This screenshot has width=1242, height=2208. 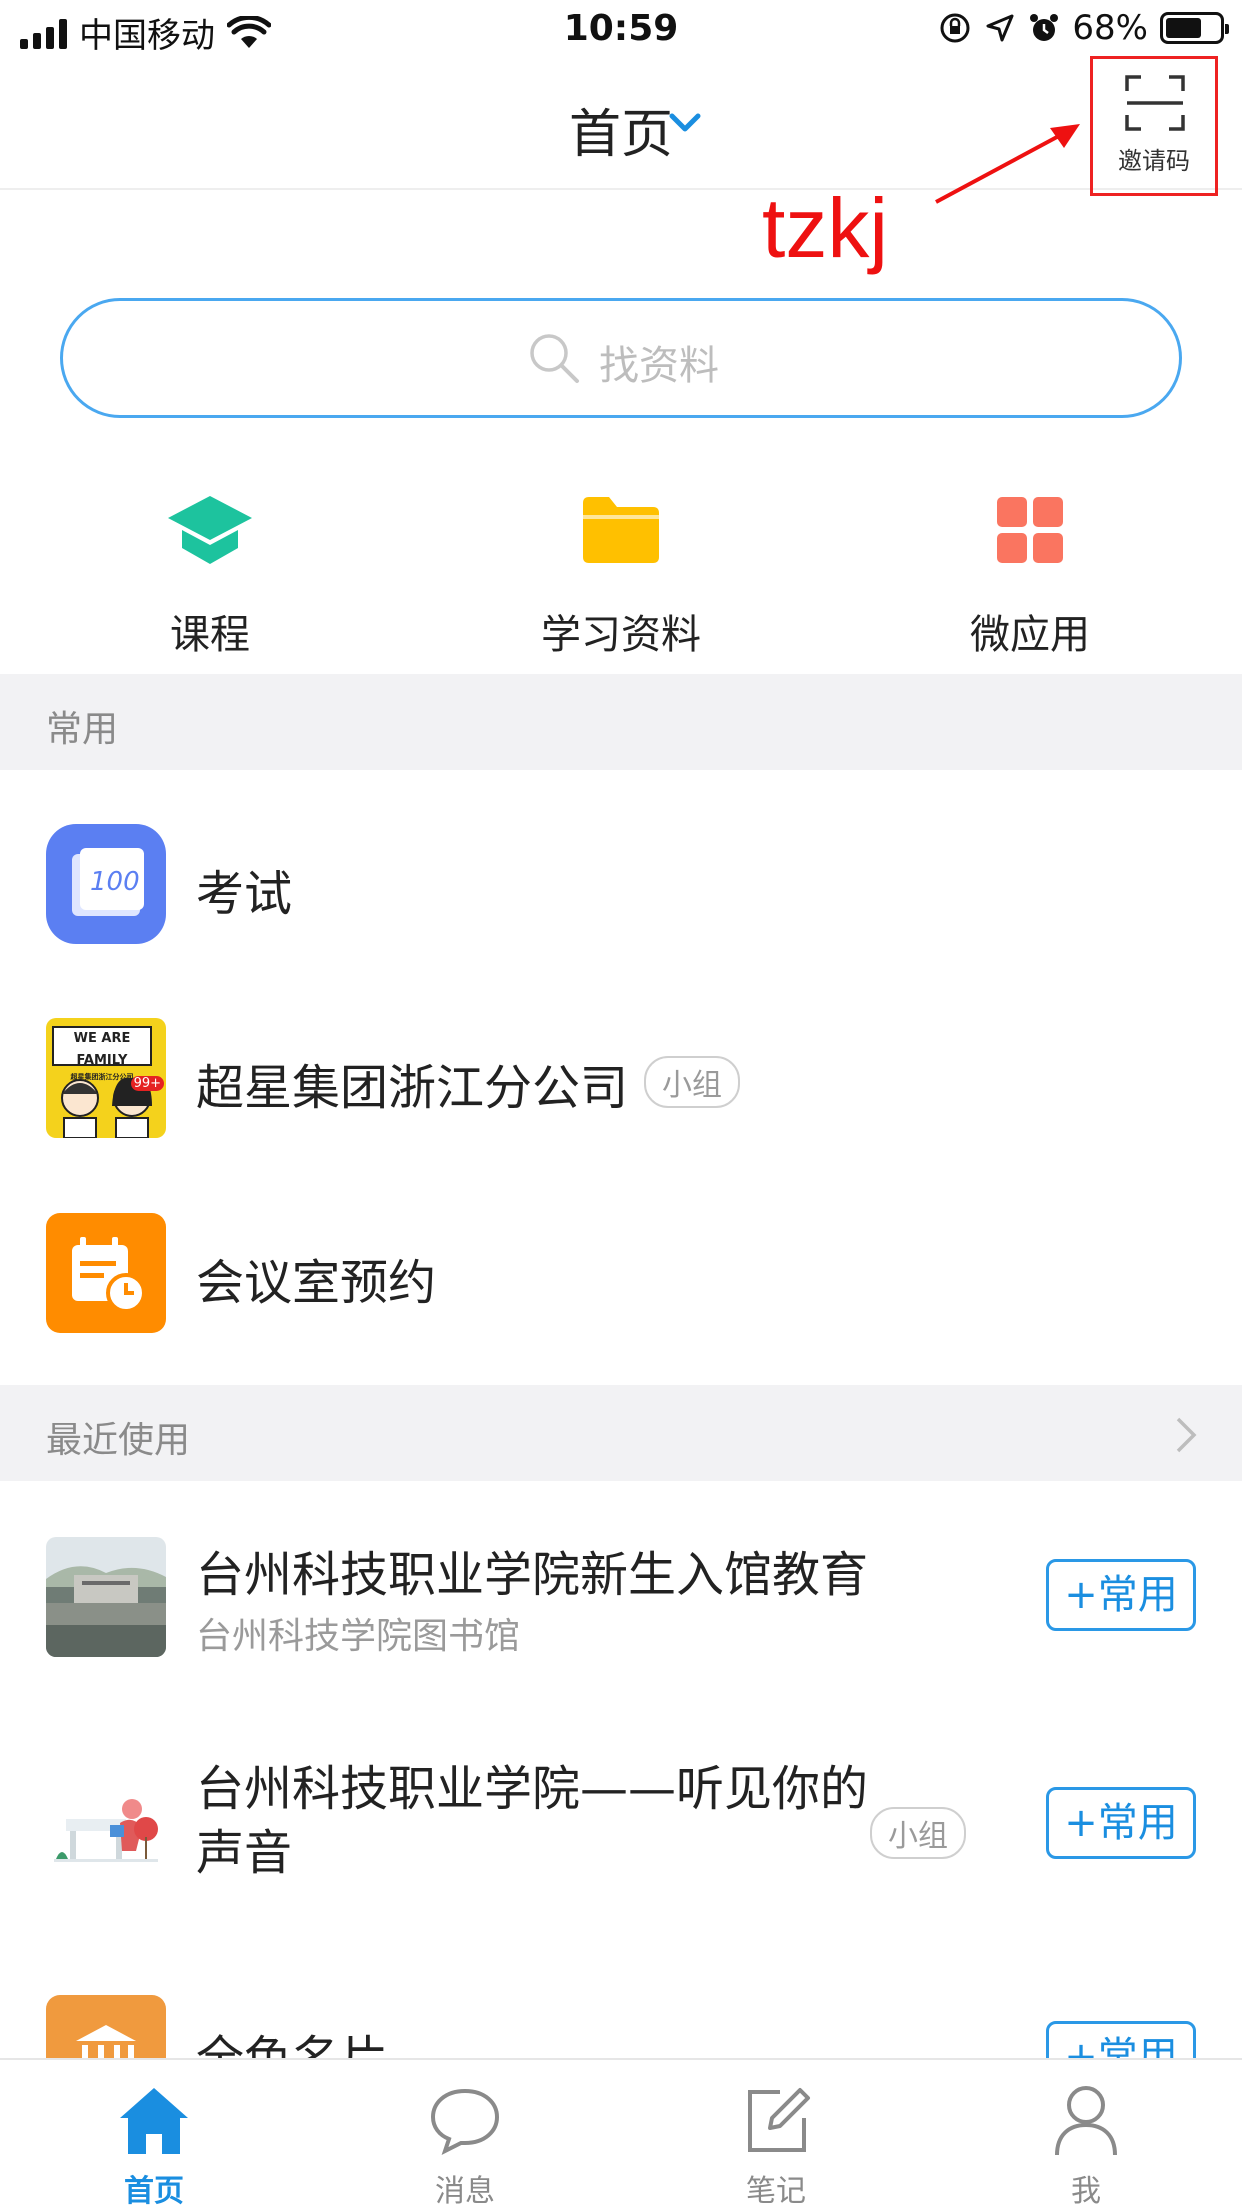 I want to click on quick-entry-label: 课程, so click(x=210, y=635).